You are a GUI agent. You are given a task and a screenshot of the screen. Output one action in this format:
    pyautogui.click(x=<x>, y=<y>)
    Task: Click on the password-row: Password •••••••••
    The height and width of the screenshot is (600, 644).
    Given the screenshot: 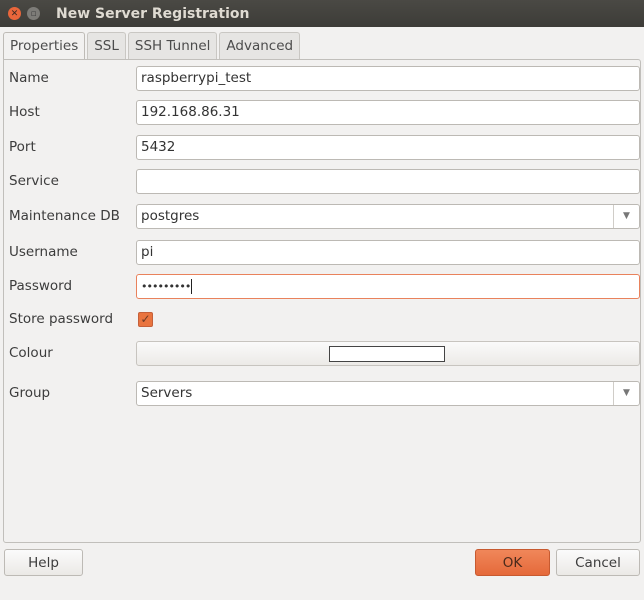 What is the action you would take?
    pyautogui.click(x=324, y=286)
    